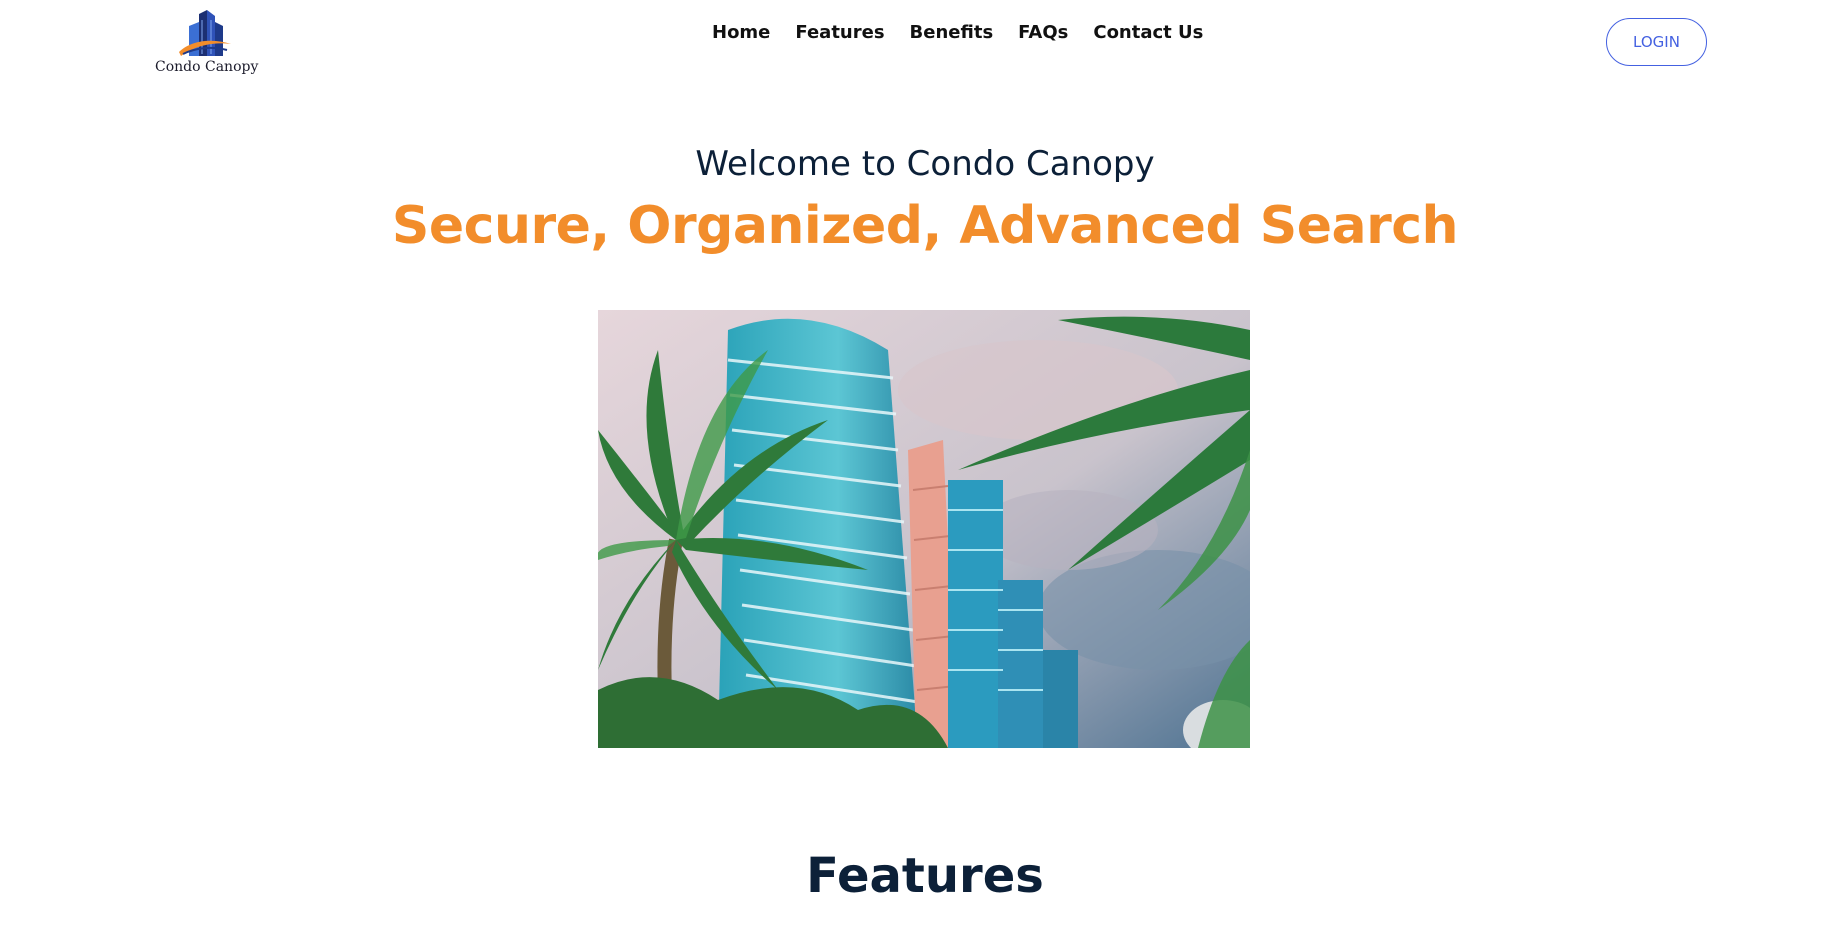  I want to click on main-nav: Home Features Benefits FAQs Contact Us, so click(957, 32).